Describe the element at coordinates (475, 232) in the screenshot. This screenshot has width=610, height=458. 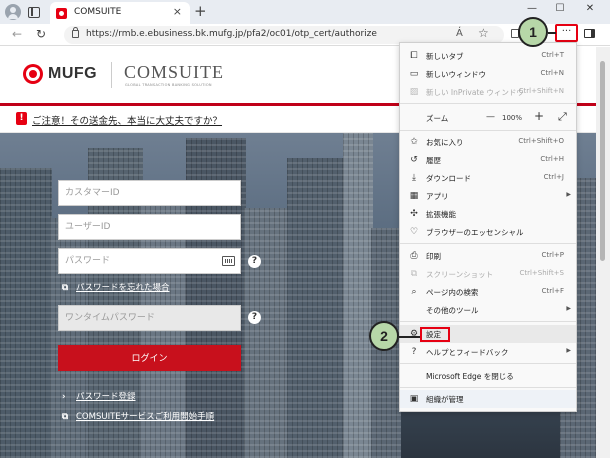
I see `menu-label: ブラウザーのエッセンシャル` at that location.